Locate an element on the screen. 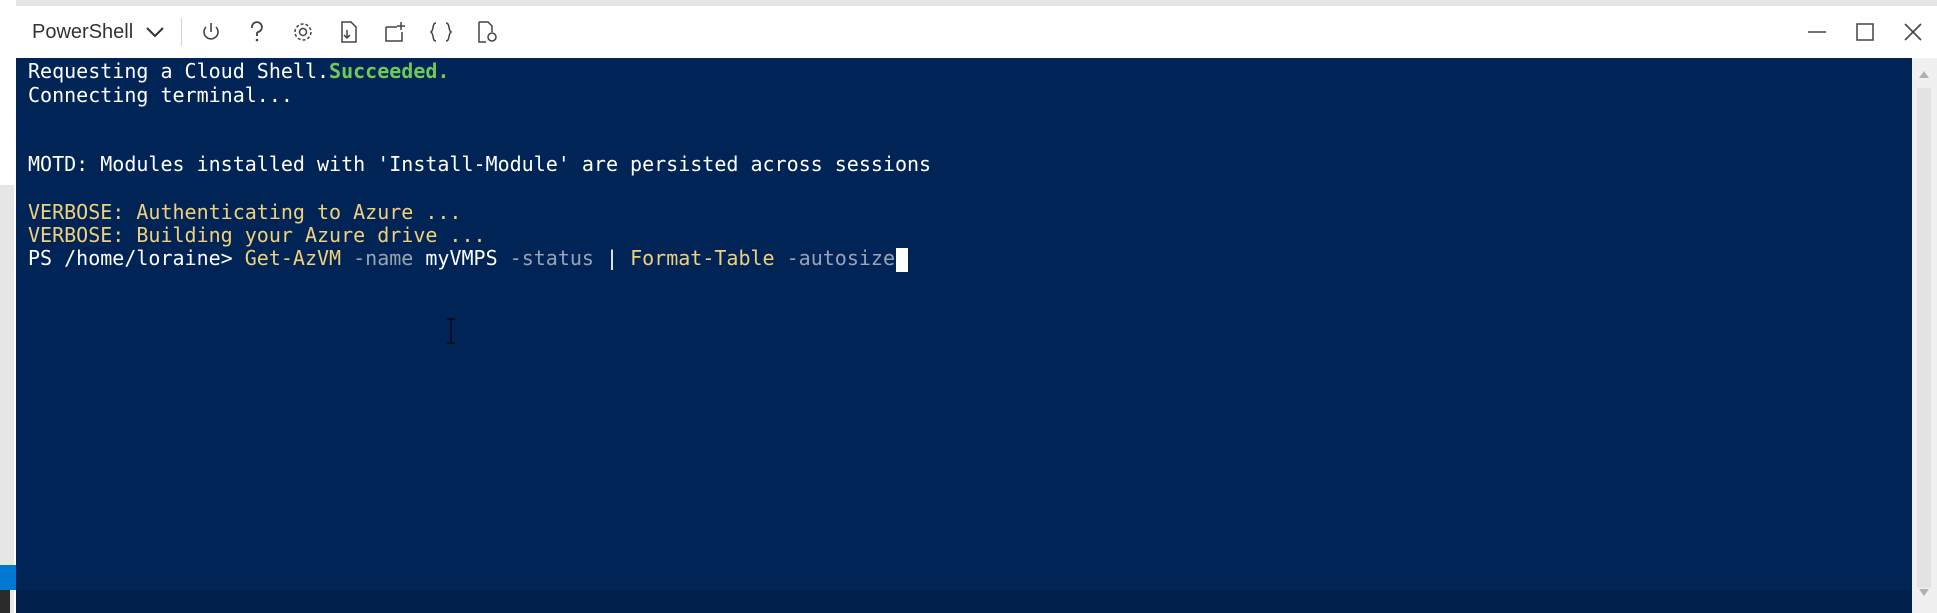 The height and width of the screenshot is (613, 1937). request-text: Requesting a Cloud Shell. is located at coordinates (179, 71).